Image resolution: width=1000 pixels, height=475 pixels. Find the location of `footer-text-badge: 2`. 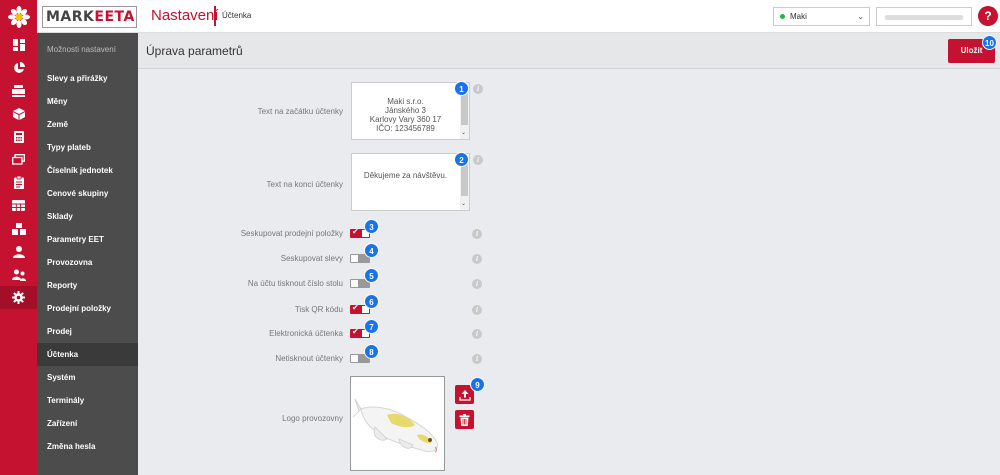

footer-text-badge: 2 is located at coordinates (461, 159).